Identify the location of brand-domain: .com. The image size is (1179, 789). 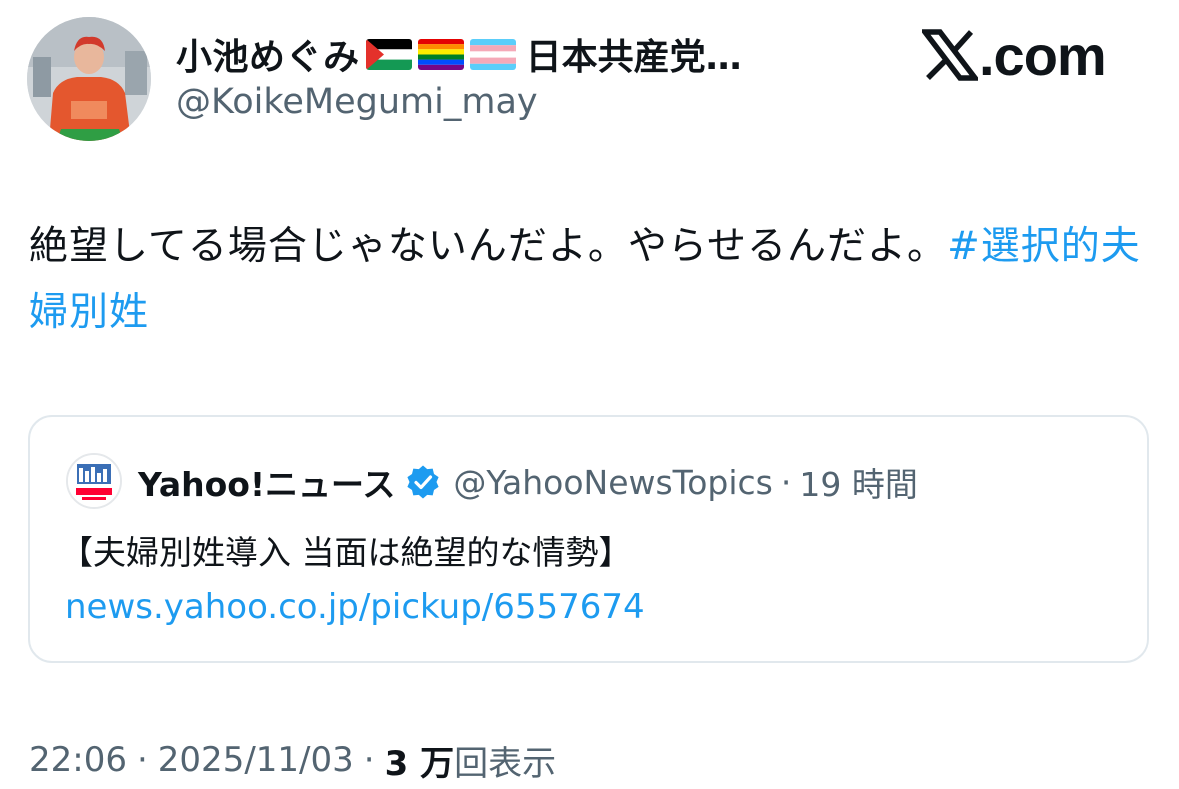
(1043, 55).